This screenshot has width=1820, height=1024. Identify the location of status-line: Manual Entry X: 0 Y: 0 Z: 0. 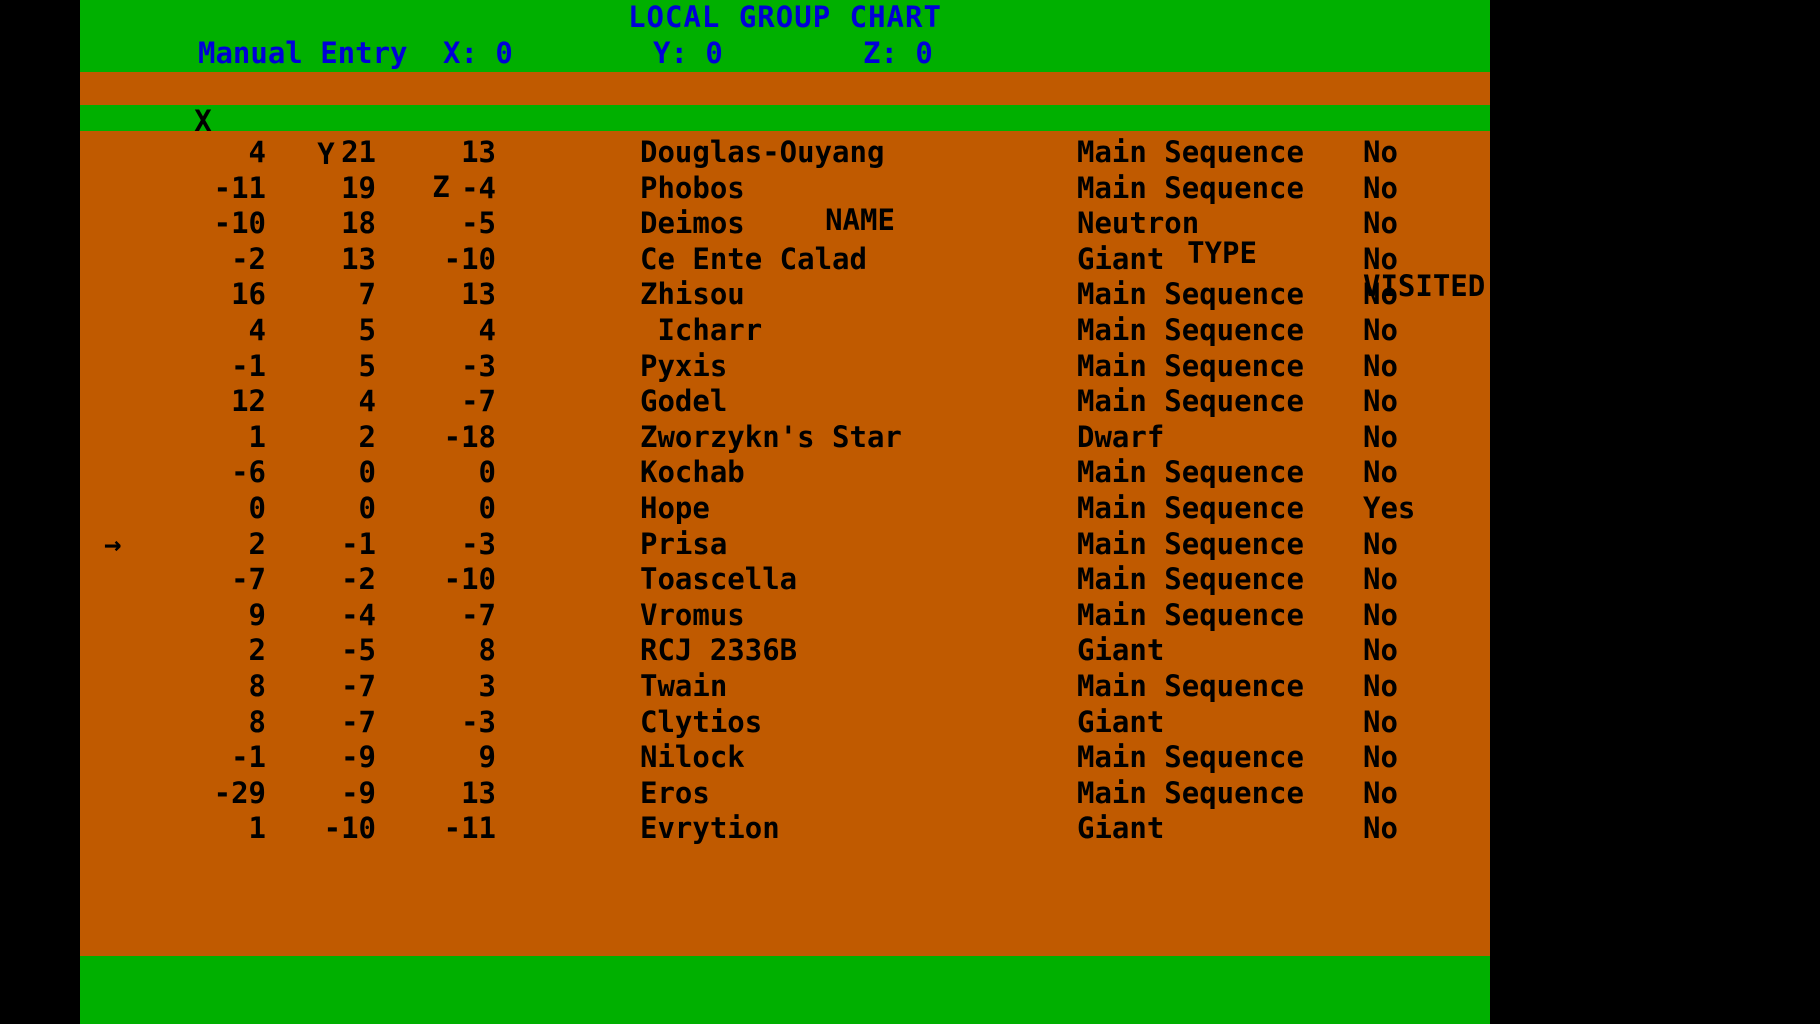
(785, 53).